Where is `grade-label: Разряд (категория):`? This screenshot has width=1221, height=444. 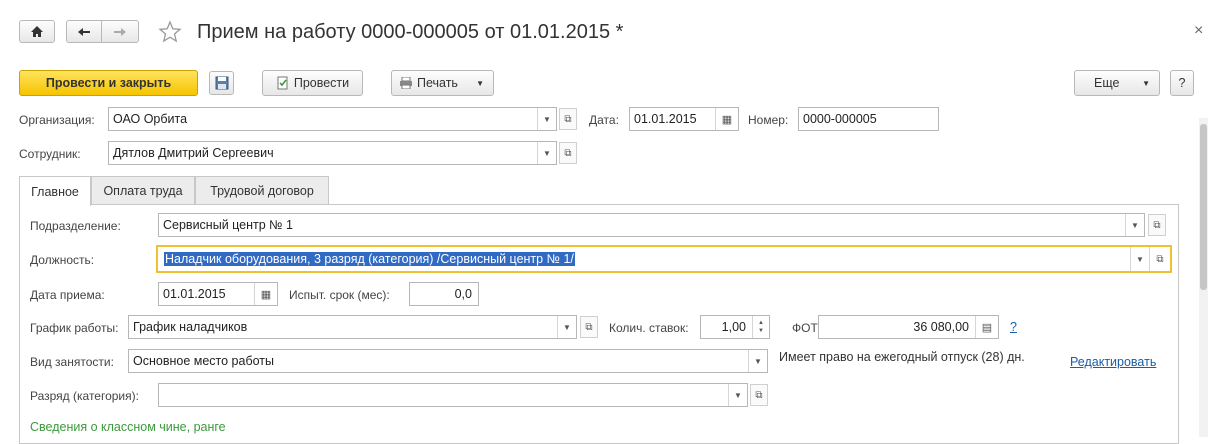 grade-label: Разряд (категория): is located at coordinates (84, 396).